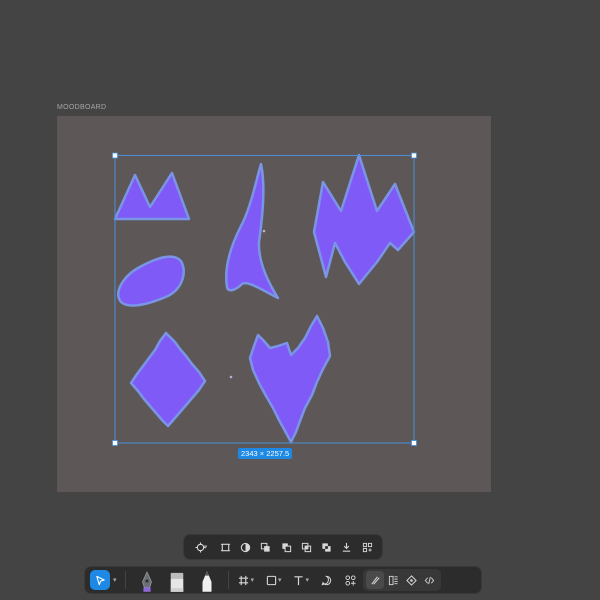 This screenshot has width=600, height=600. I want to click on resize-handle-bottom-left, so click(115, 443).